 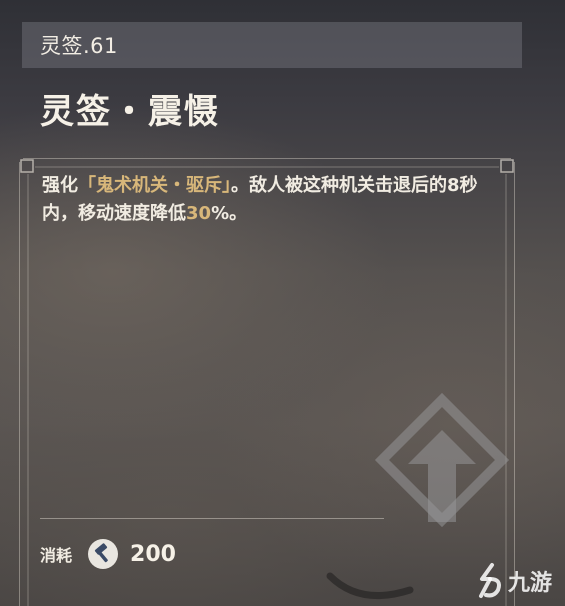 I want to click on desc-part1: 强化, so click(x=60, y=185).